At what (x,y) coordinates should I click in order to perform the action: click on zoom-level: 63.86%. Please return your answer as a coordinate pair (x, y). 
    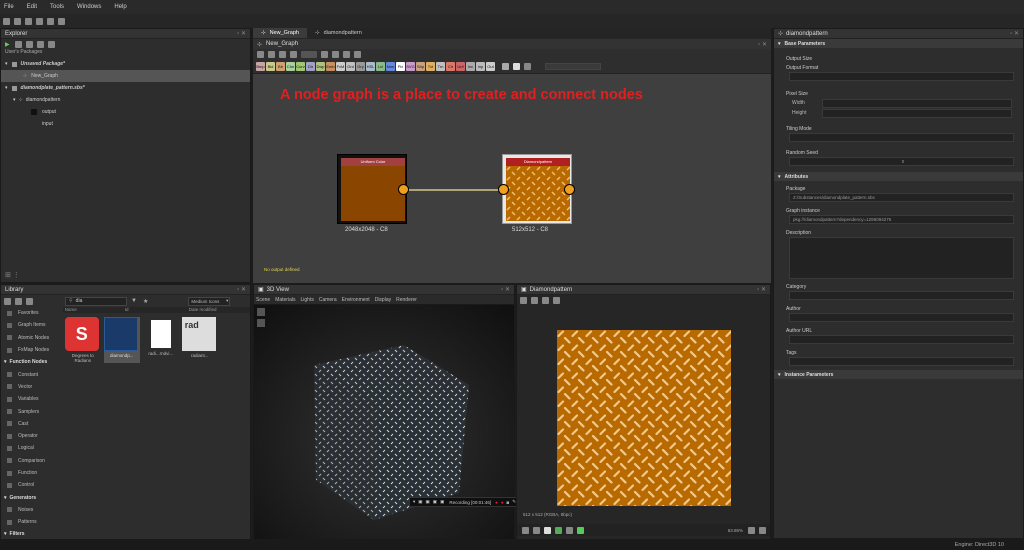
    Looking at the image, I should click on (735, 530).